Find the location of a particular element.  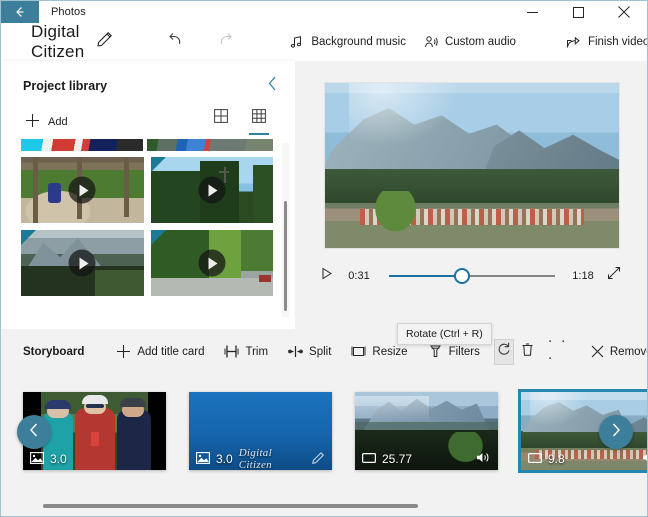

library-collapse-button is located at coordinates (272, 86).